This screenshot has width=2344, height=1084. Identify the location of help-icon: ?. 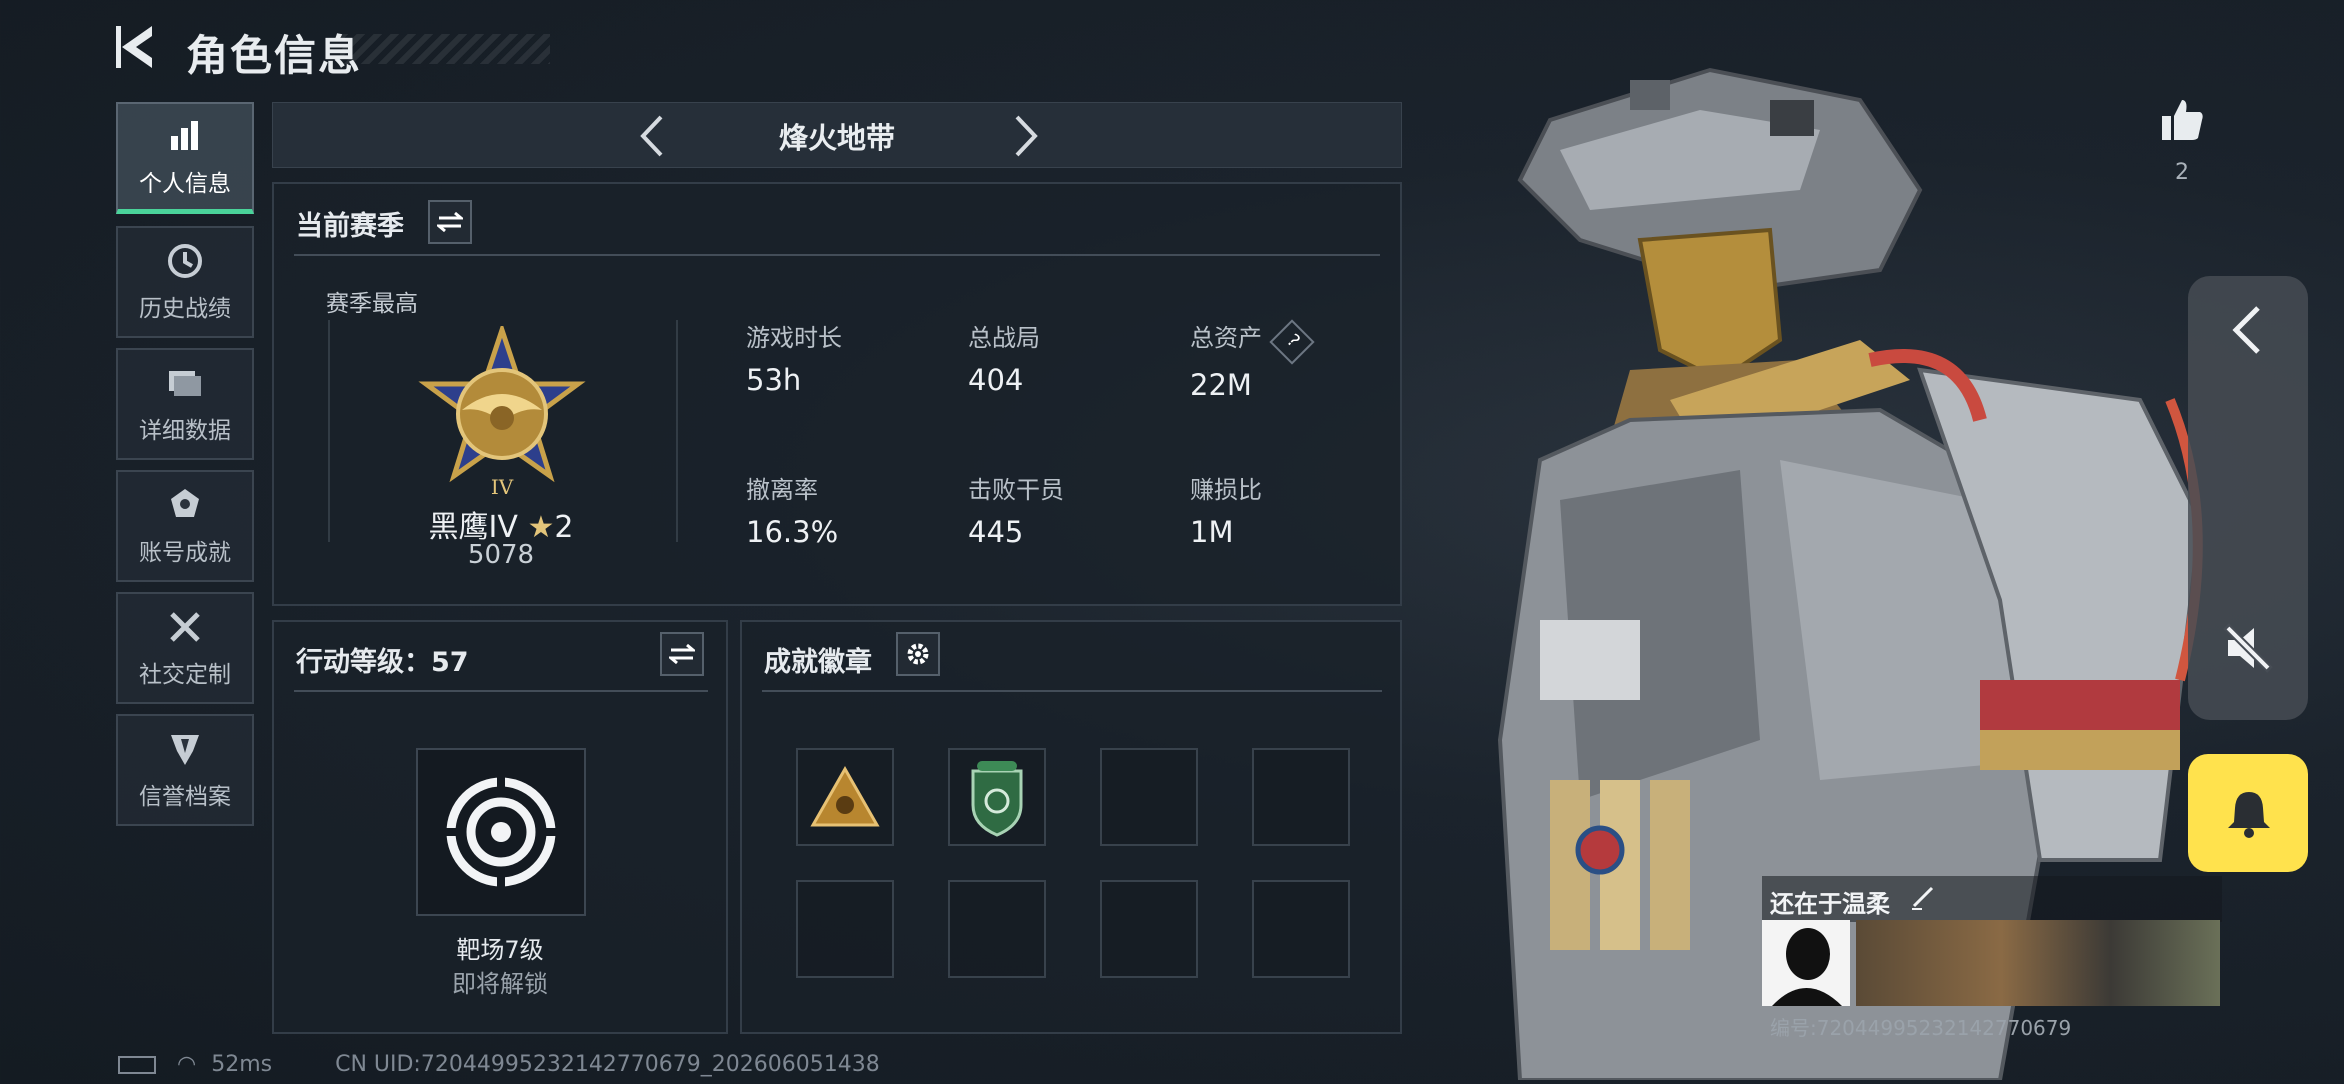
(1292, 342).